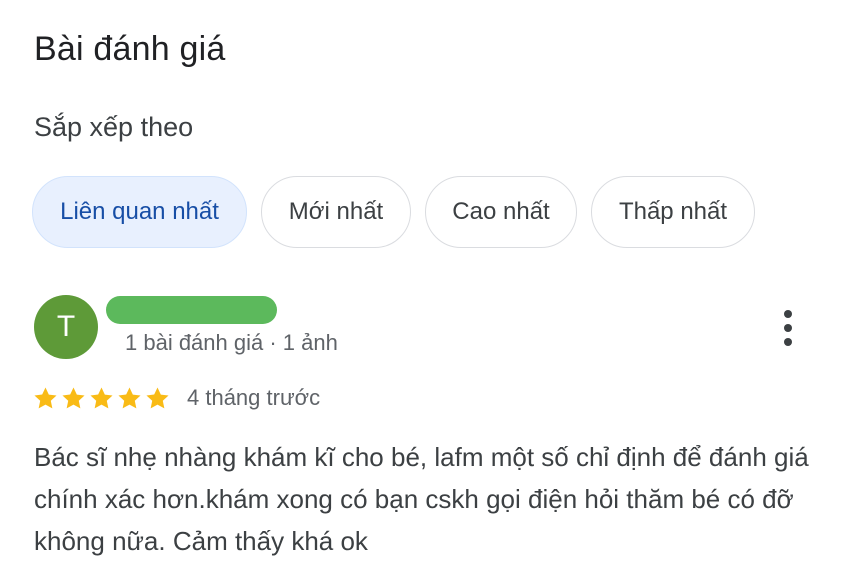 This screenshot has width=845, height=566. Describe the element at coordinates (139, 212) in the screenshot. I see `sort-chip-most-relevant: Liên quan nhất` at that location.